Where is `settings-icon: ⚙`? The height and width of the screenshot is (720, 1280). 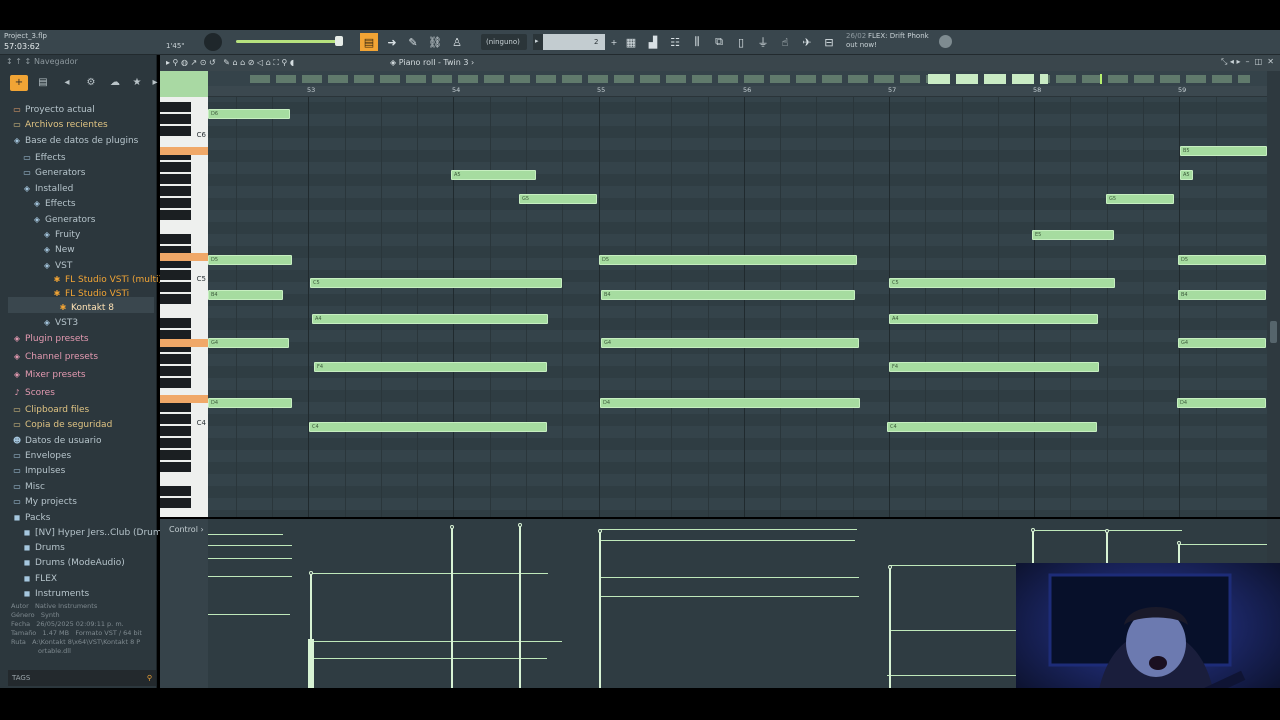
settings-icon: ⚙ is located at coordinates (91, 83).